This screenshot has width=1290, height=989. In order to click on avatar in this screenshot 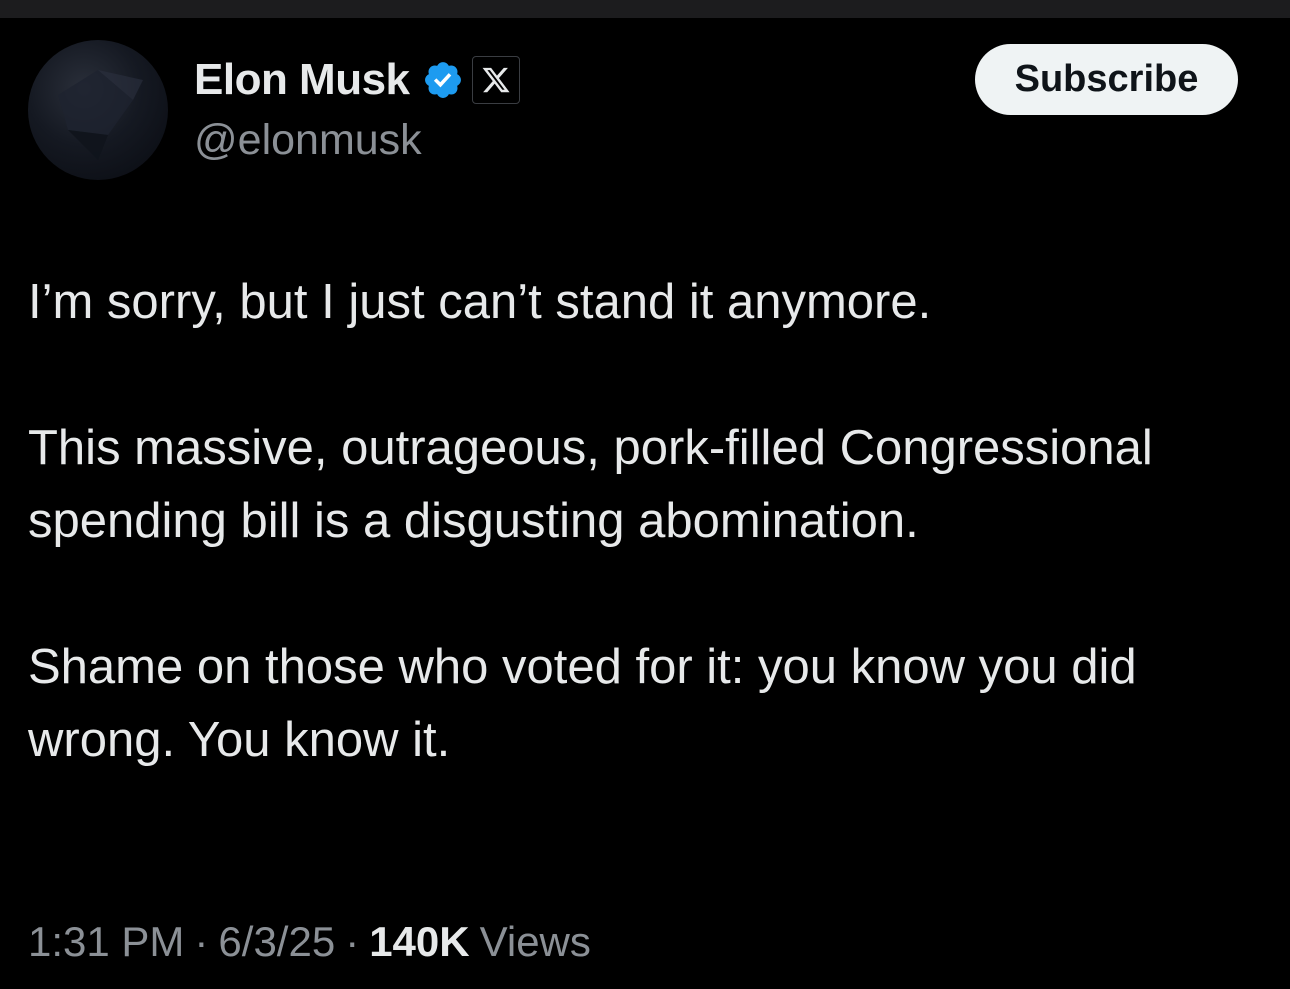, I will do `click(98, 110)`.